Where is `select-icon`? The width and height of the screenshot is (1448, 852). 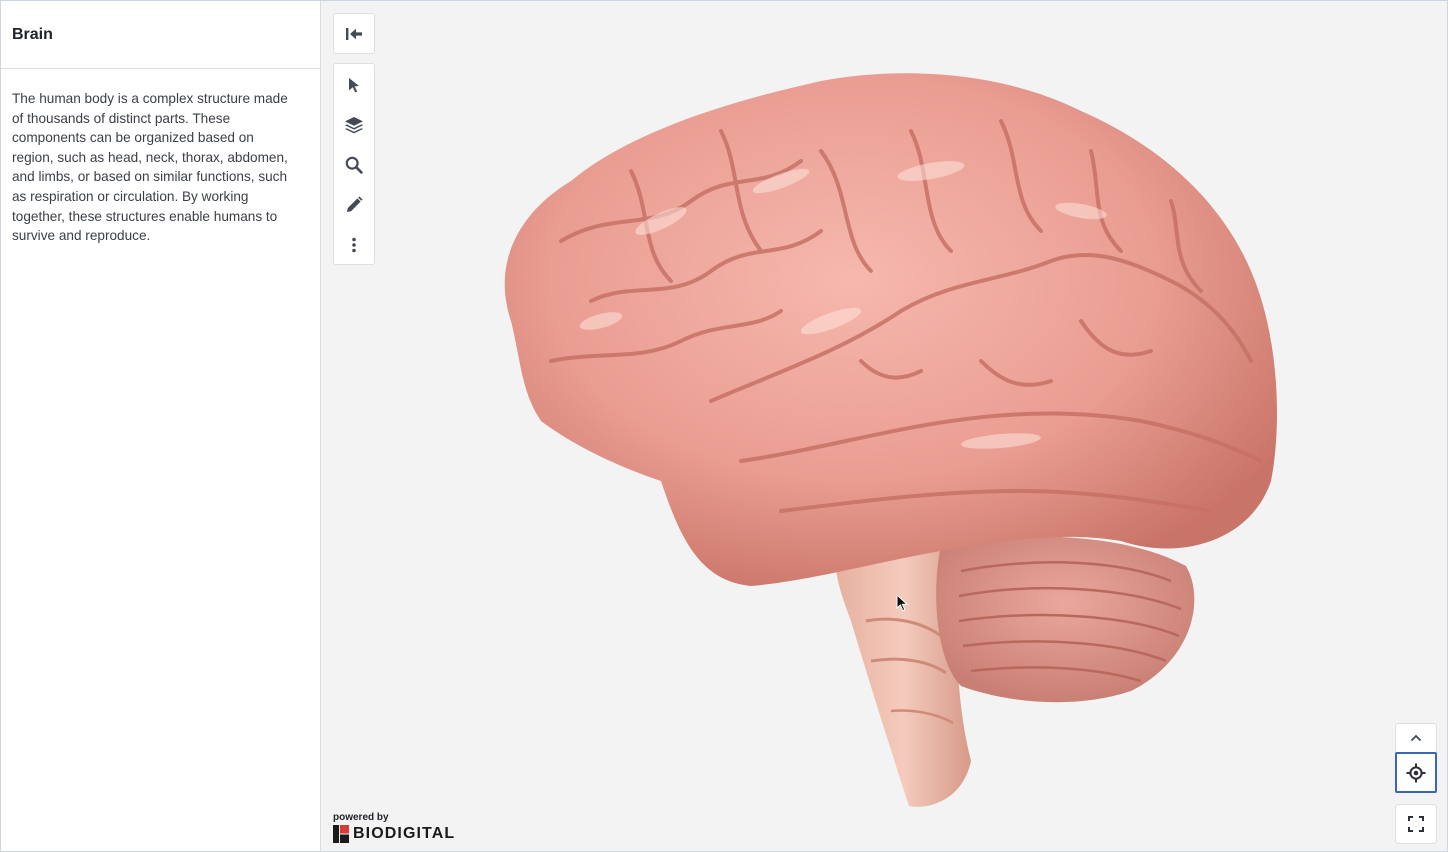
select-icon is located at coordinates (354, 85).